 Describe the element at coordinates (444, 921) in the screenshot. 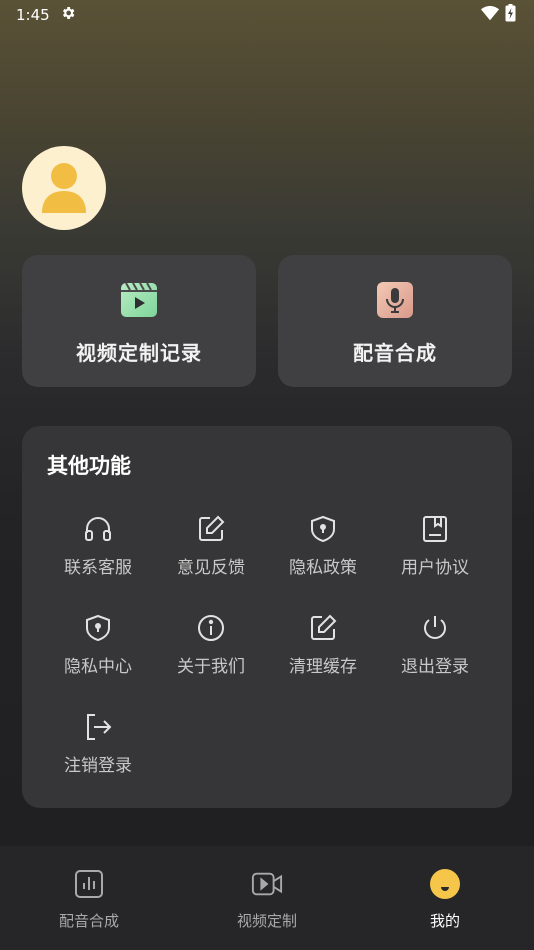

I see `nav-mine-label: 我的` at that location.